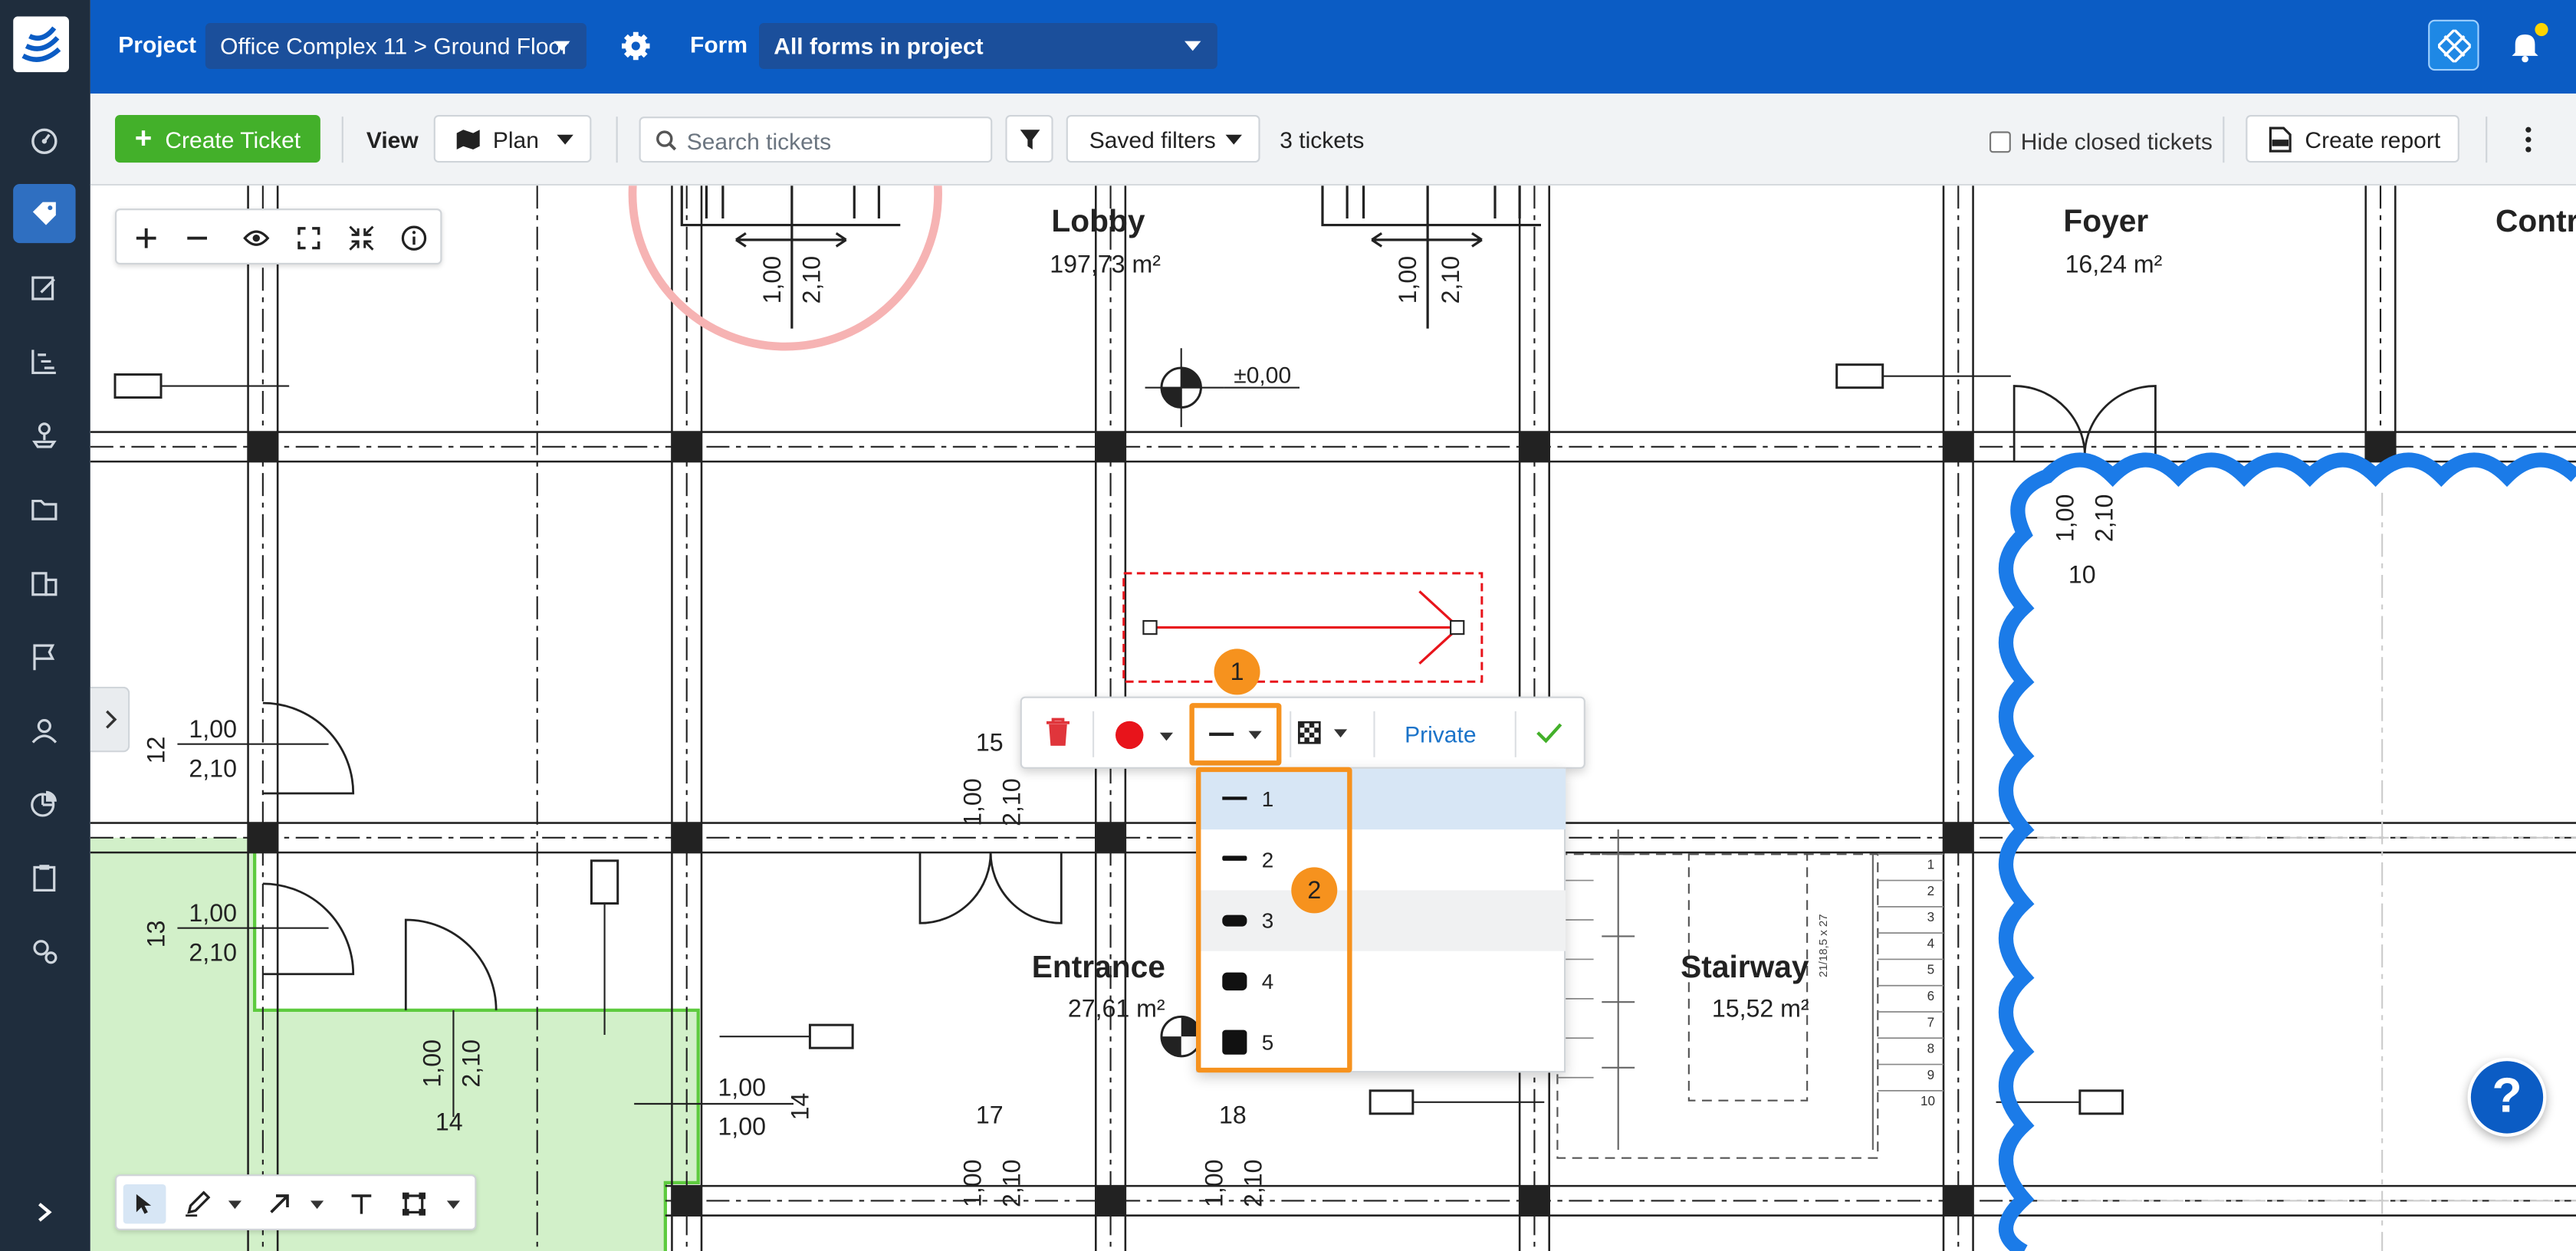 This screenshot has width=2576, height=1251. I want to click on sidebar-item-files, so click(44, 510).